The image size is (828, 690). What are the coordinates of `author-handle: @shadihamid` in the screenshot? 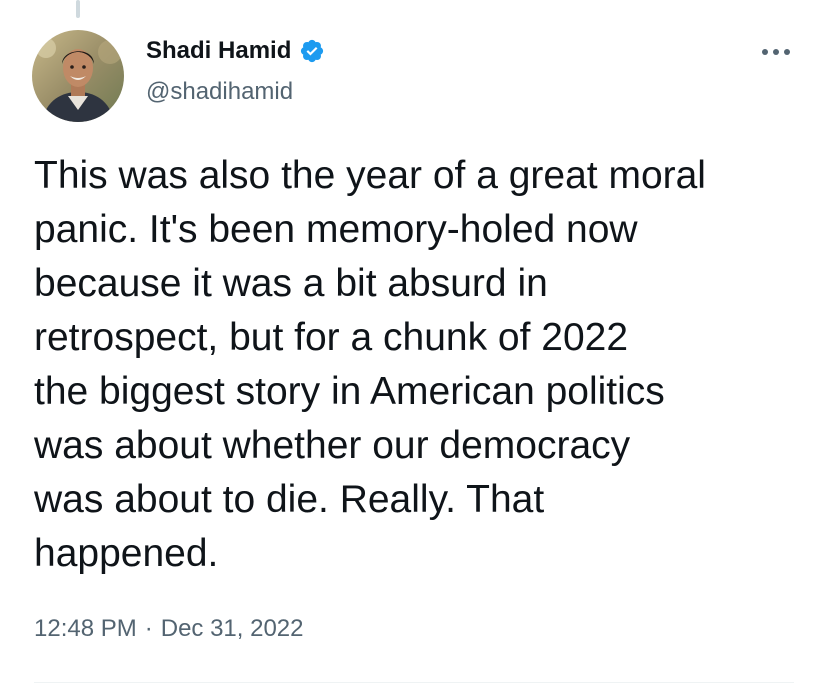 It's located at (219, 92).